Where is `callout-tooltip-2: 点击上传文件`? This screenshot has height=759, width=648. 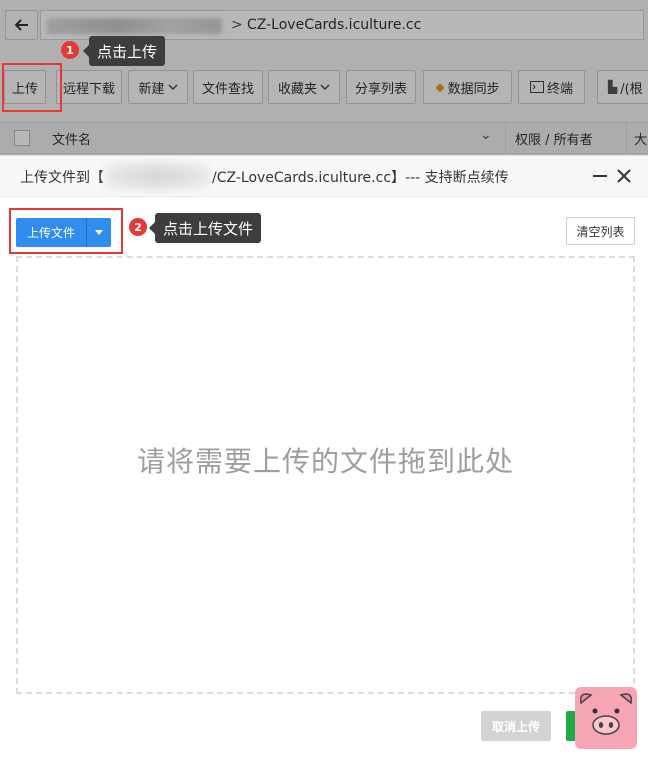
callout-tooltip-2: 点击上传文件 is located at coordinates (205, 228).